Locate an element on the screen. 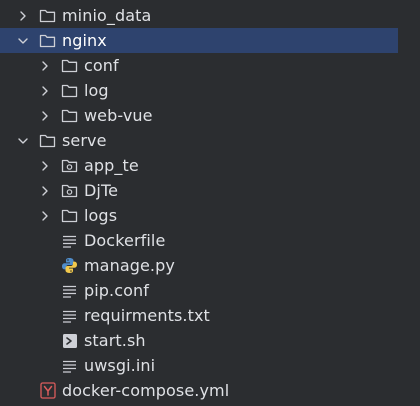  yaml-file-icon is located at coordinates (47, 390).